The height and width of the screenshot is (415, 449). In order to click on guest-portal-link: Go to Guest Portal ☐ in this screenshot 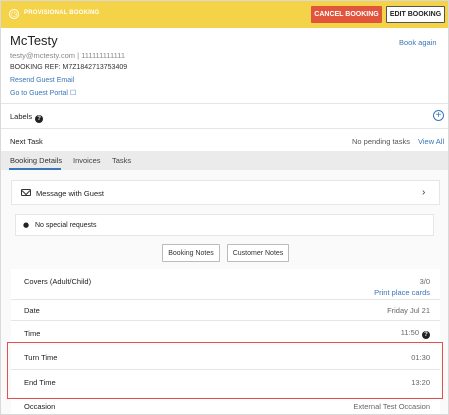, I will do `click(43, 93)`.